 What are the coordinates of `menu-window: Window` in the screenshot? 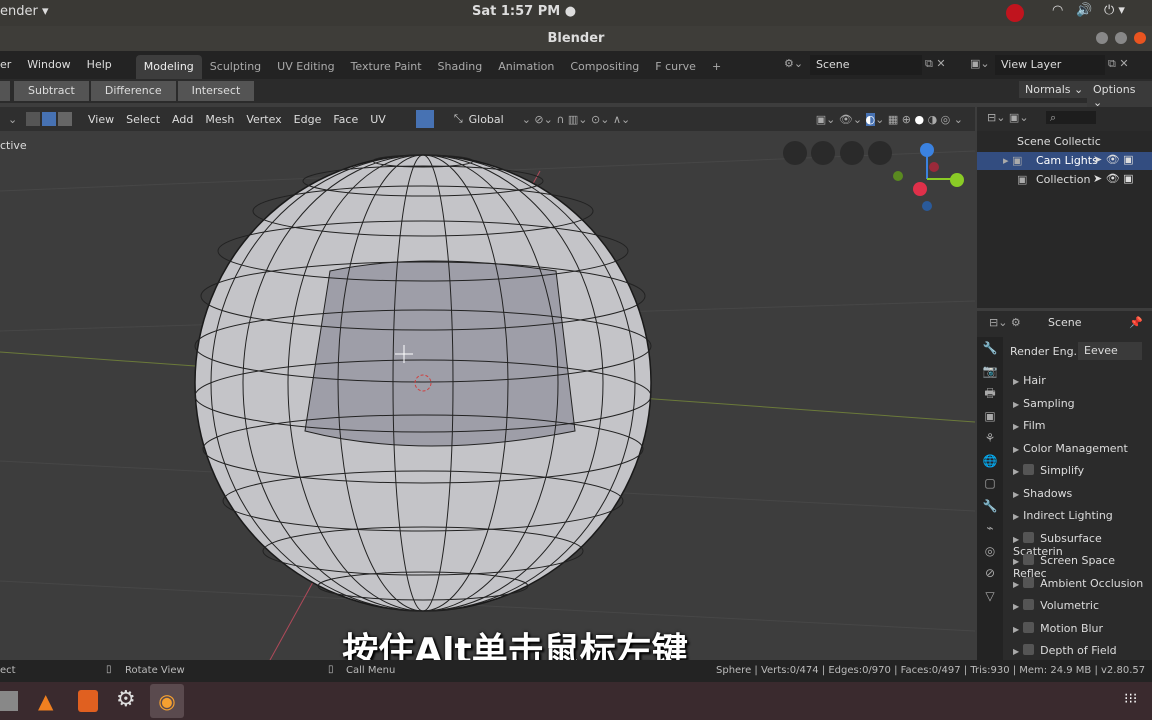 It's located at (48, 65).